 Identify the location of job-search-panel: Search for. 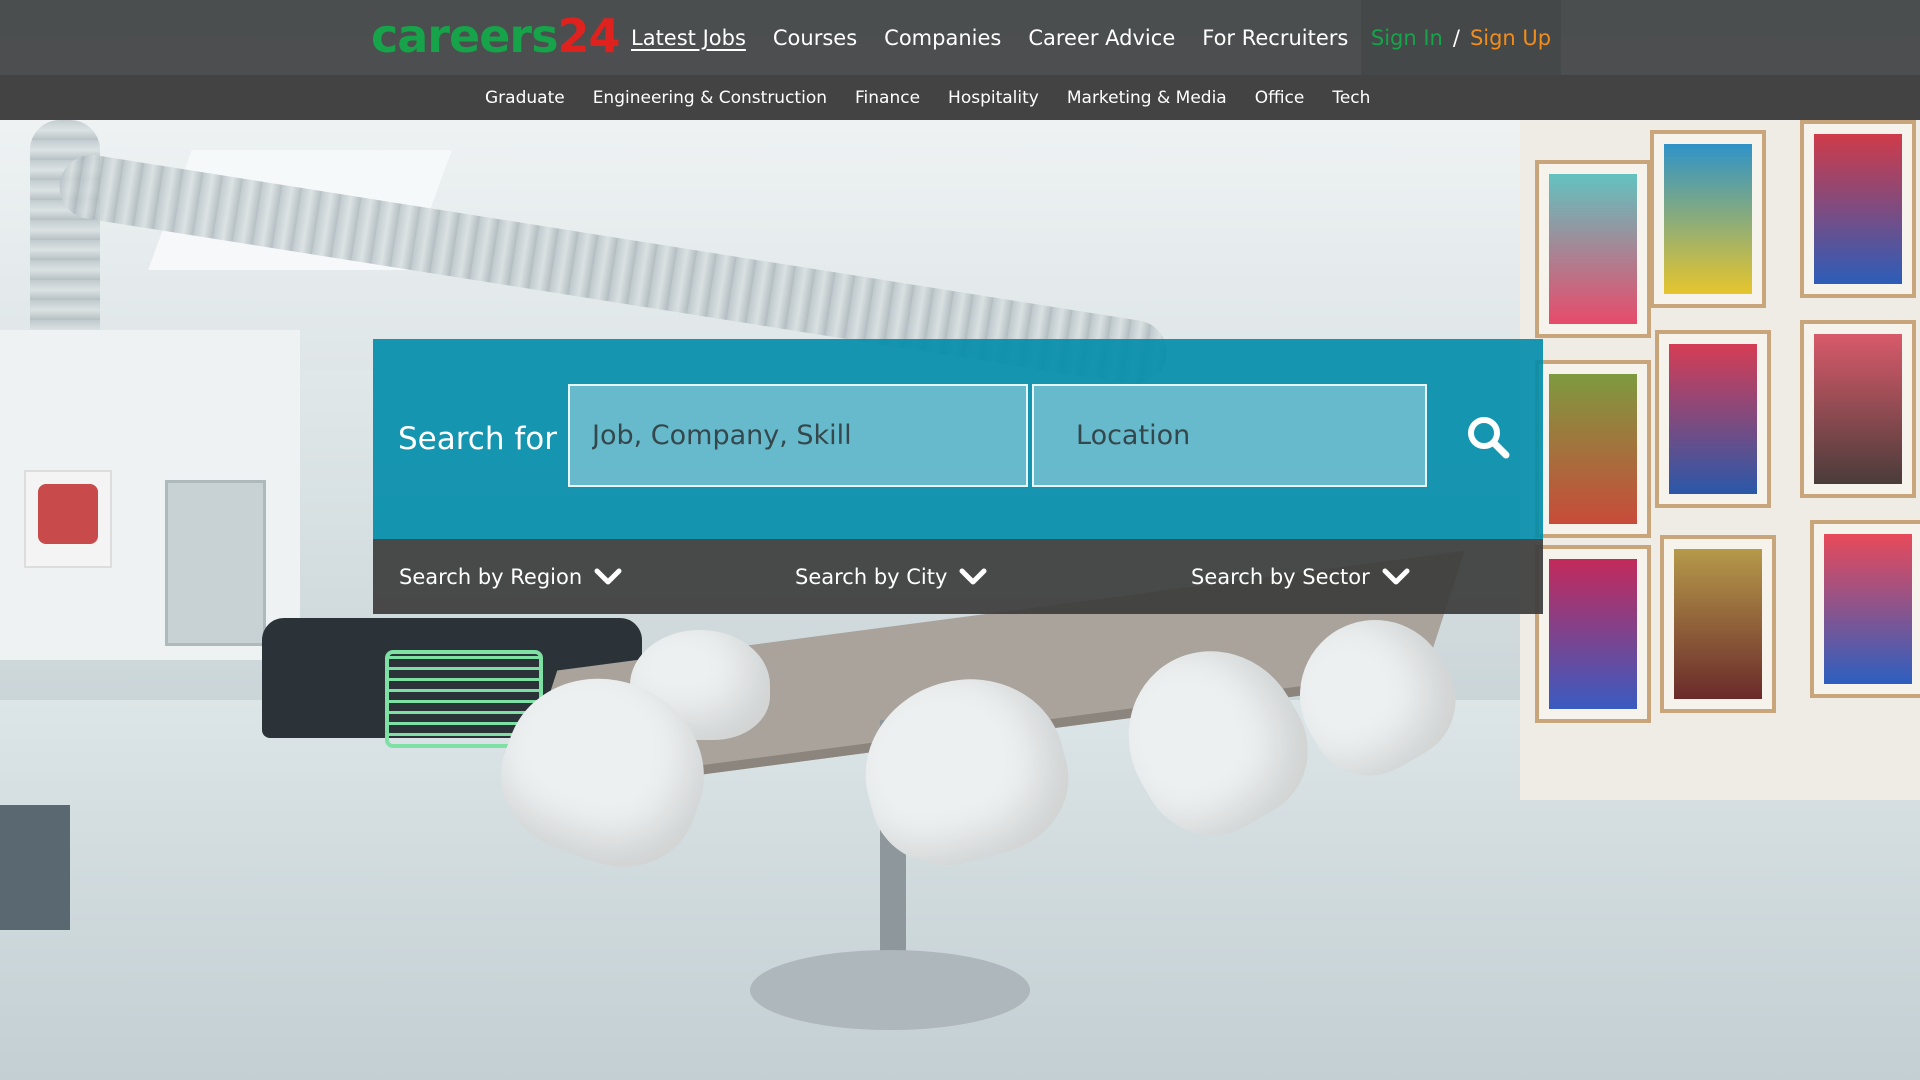
(958, 439).